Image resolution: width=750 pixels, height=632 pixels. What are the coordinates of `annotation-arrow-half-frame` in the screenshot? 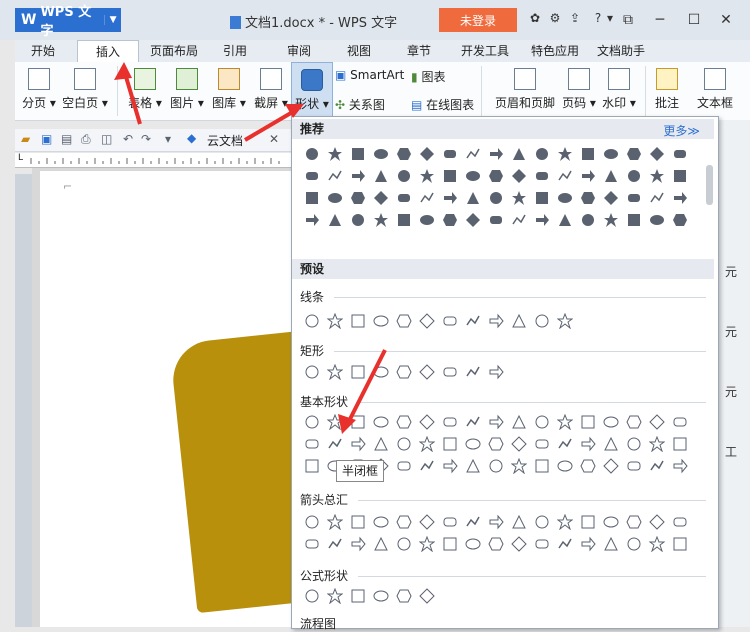 It's located at (366, 387).